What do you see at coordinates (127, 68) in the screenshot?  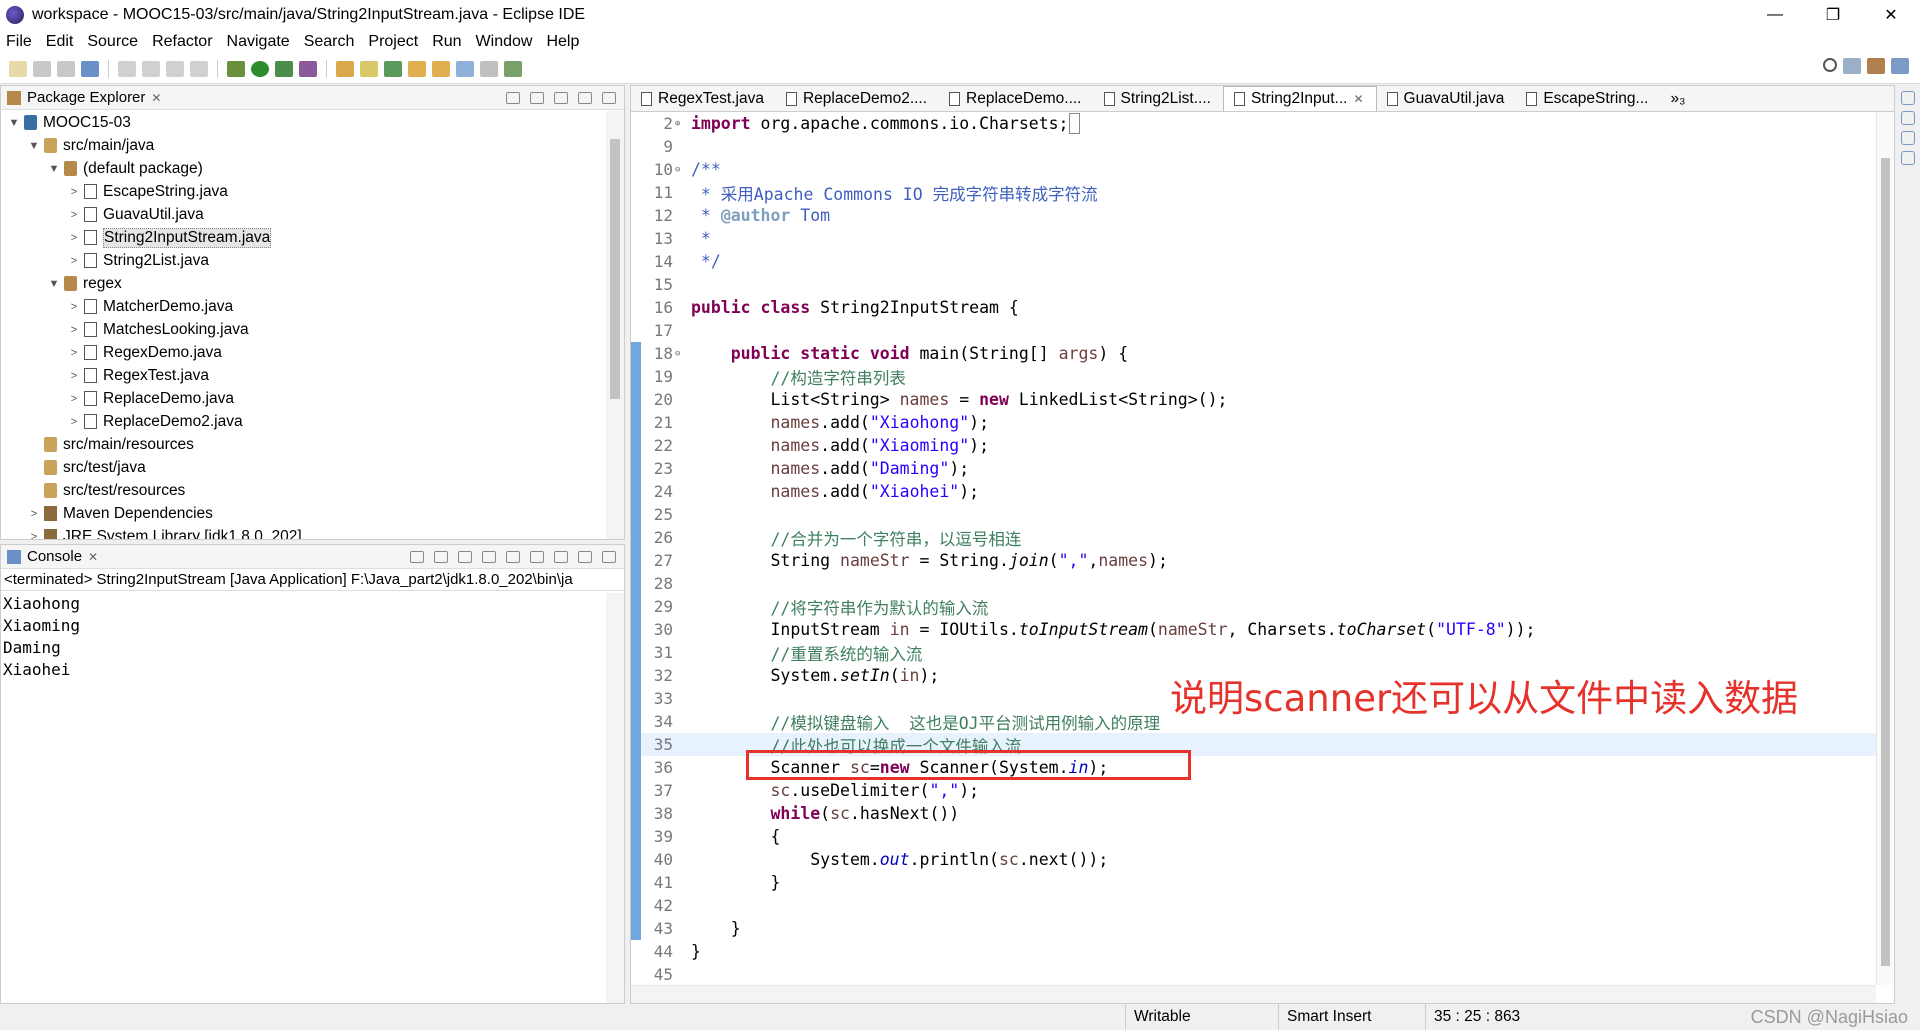 I see `skip-breakpoints-icon` at bounding box center [127, 68].